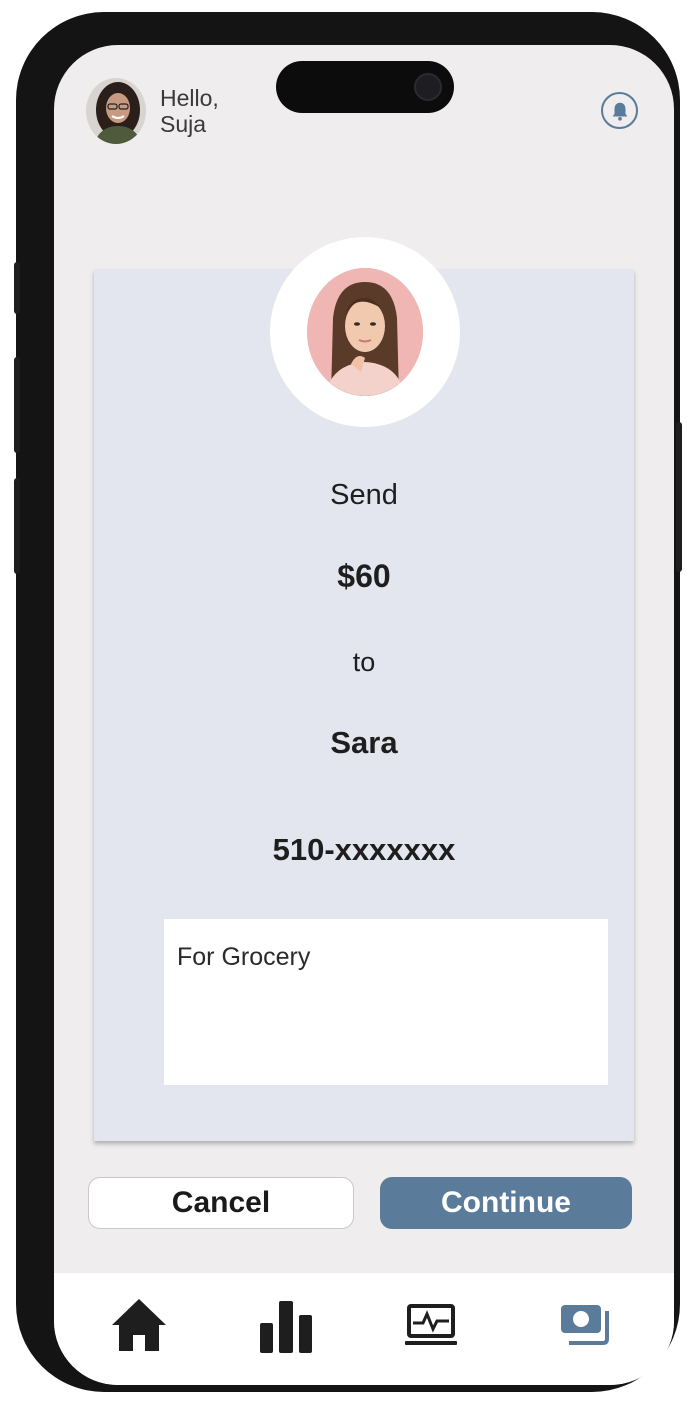 This screenshot has height=1404, width=692. I want to click on greeting: Hello, Suja, so click(189, 111).